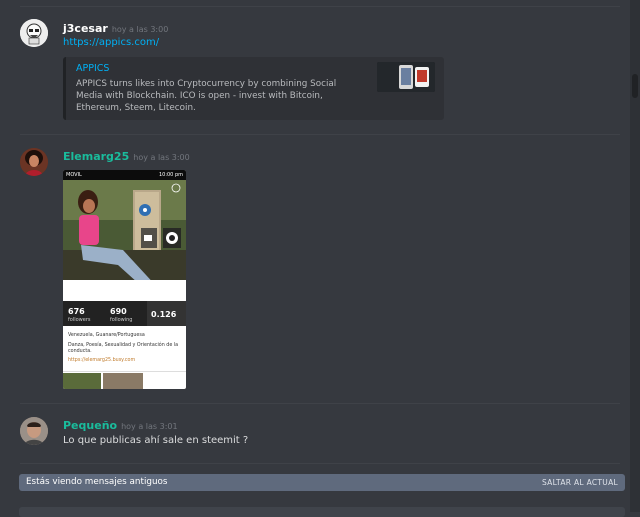 Image resolution: width=640 pixels, height=517 pixels. I want to click on profile-photo: elemarg25, so click(124, 230).